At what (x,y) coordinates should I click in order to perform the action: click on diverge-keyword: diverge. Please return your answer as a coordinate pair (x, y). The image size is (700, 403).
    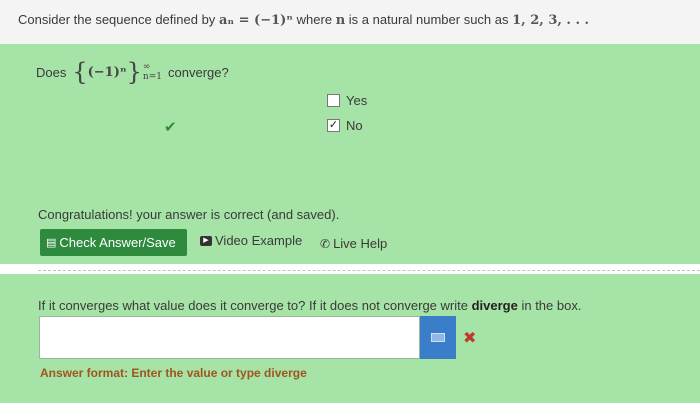
    Looking at the image, I should click on (494, 305).